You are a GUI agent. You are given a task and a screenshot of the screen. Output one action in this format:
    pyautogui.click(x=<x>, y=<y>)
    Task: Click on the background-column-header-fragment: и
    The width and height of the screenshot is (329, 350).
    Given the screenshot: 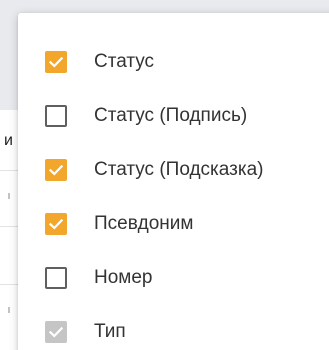 What is the action you would take?
    pyautogui.click(x=8, y=140)
    